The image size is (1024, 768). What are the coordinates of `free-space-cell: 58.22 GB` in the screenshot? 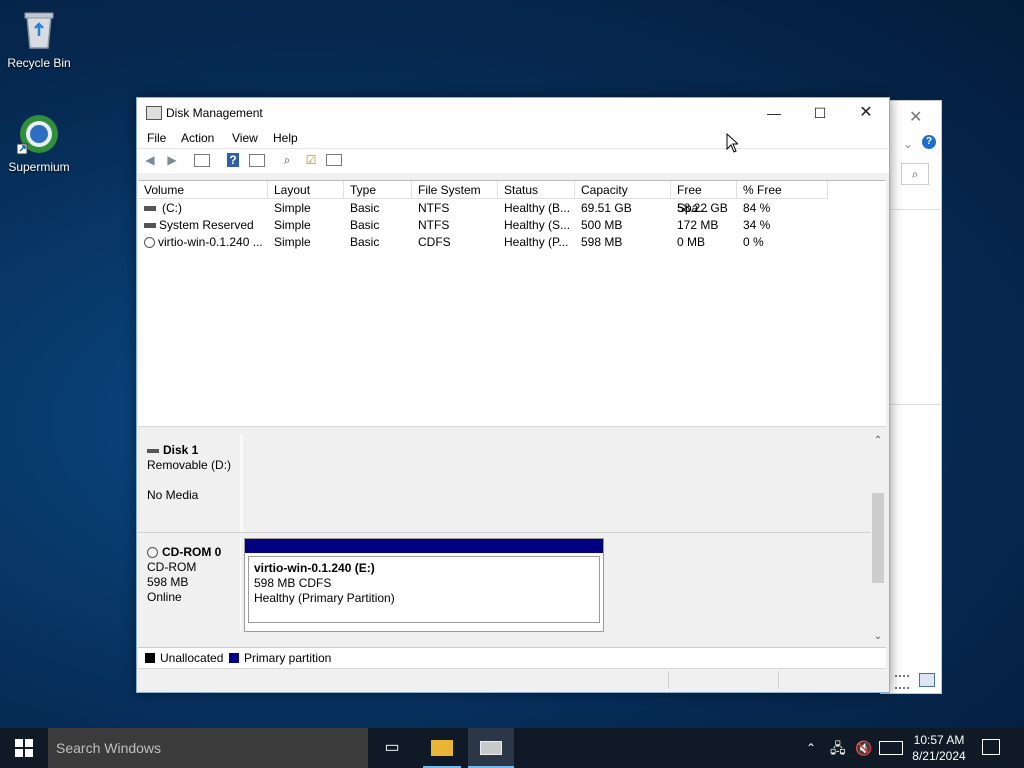 It's located at (702, 208).